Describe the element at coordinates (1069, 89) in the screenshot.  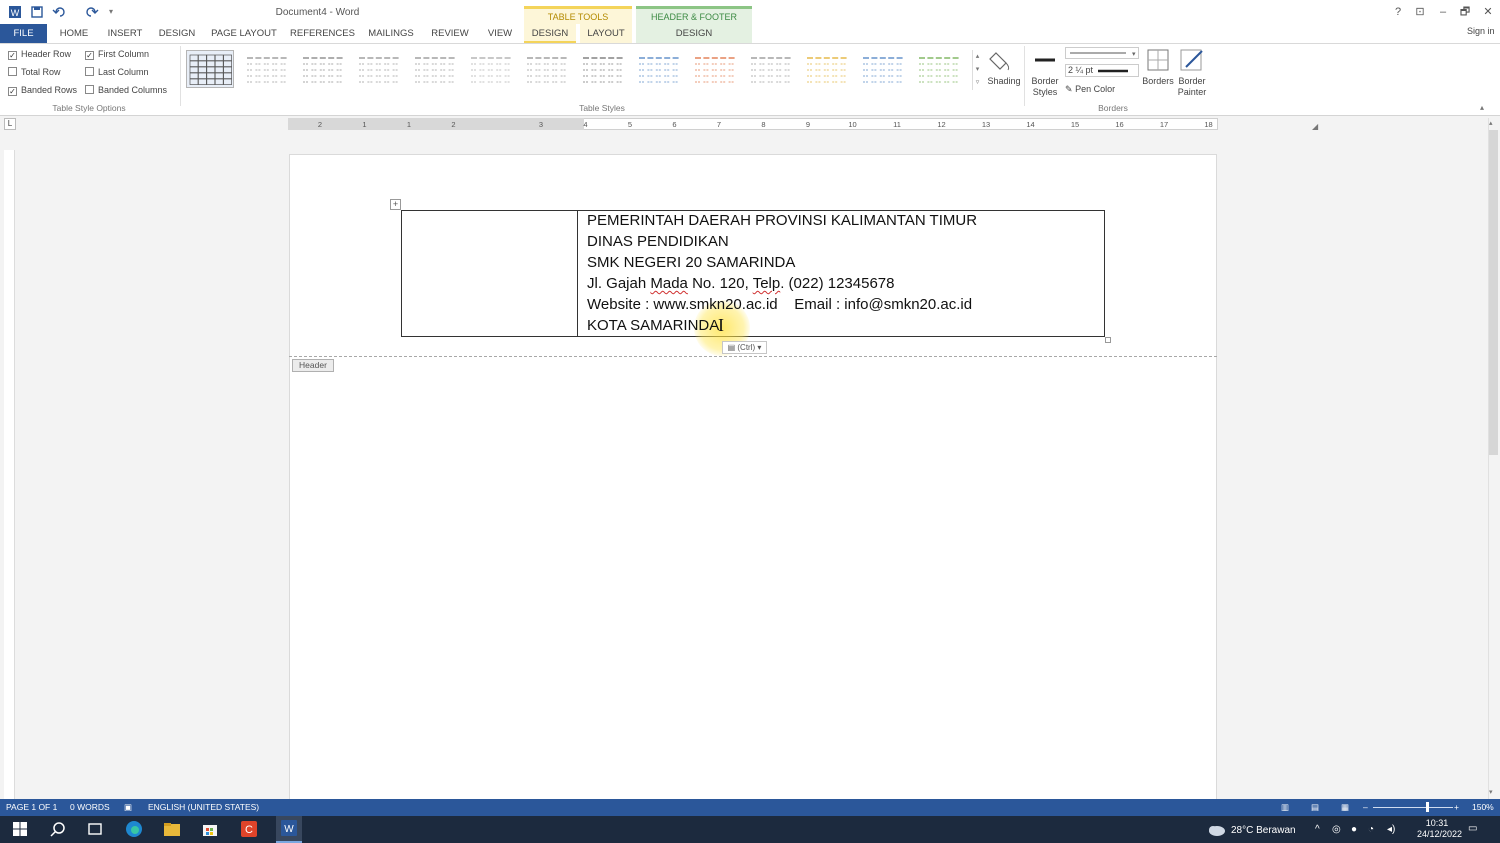
I see `pen-icon: ✎` at that location.